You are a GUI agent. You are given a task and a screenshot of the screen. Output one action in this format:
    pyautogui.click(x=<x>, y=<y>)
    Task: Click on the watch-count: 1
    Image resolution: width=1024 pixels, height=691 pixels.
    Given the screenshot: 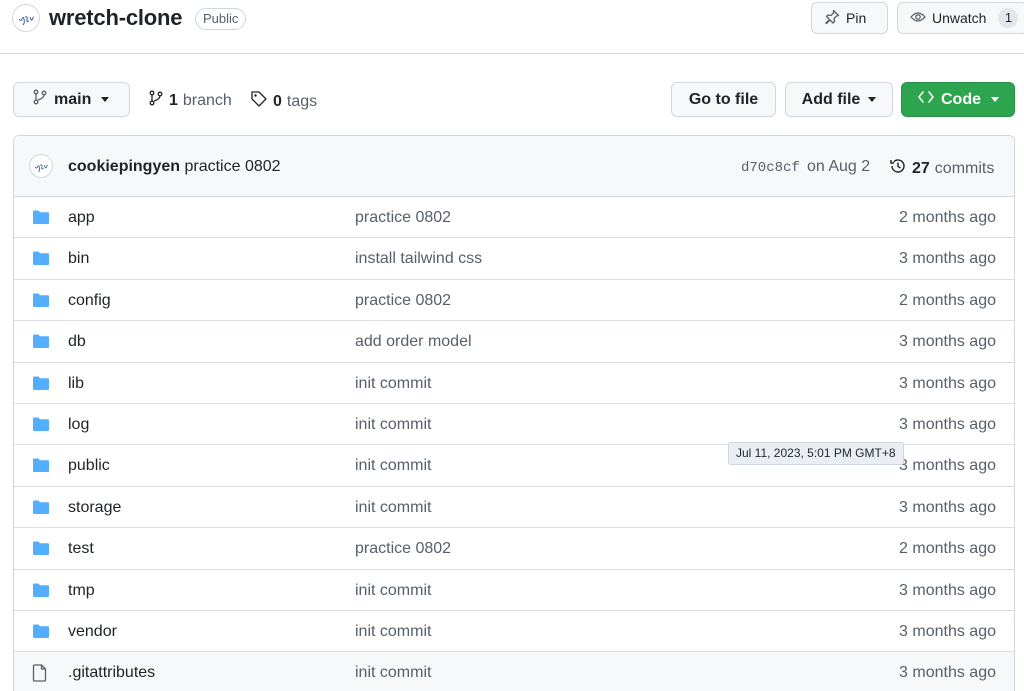 What is the action you would take?
    pyautogui.click(x=1008, y=18)
    